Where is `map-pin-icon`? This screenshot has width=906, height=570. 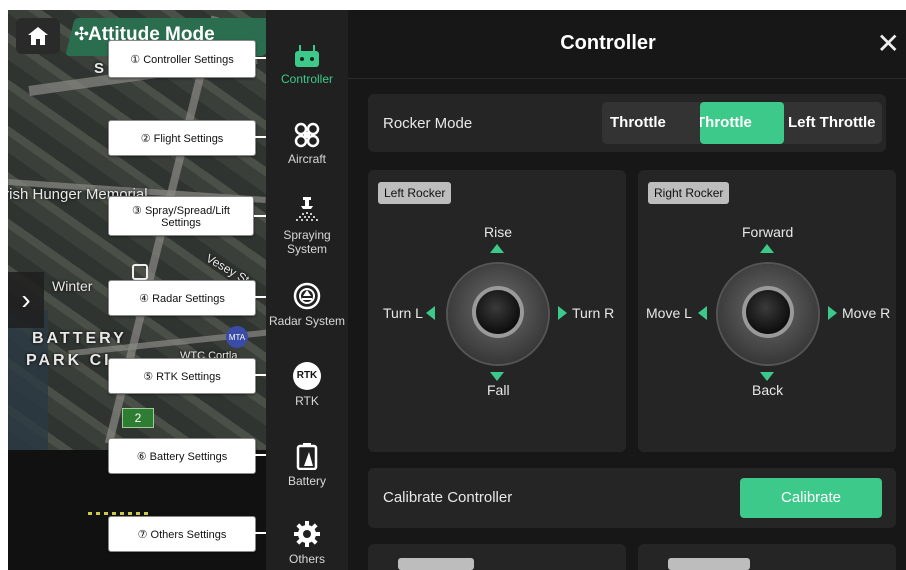 map-pin-icon is located at coordinates (140, 272).